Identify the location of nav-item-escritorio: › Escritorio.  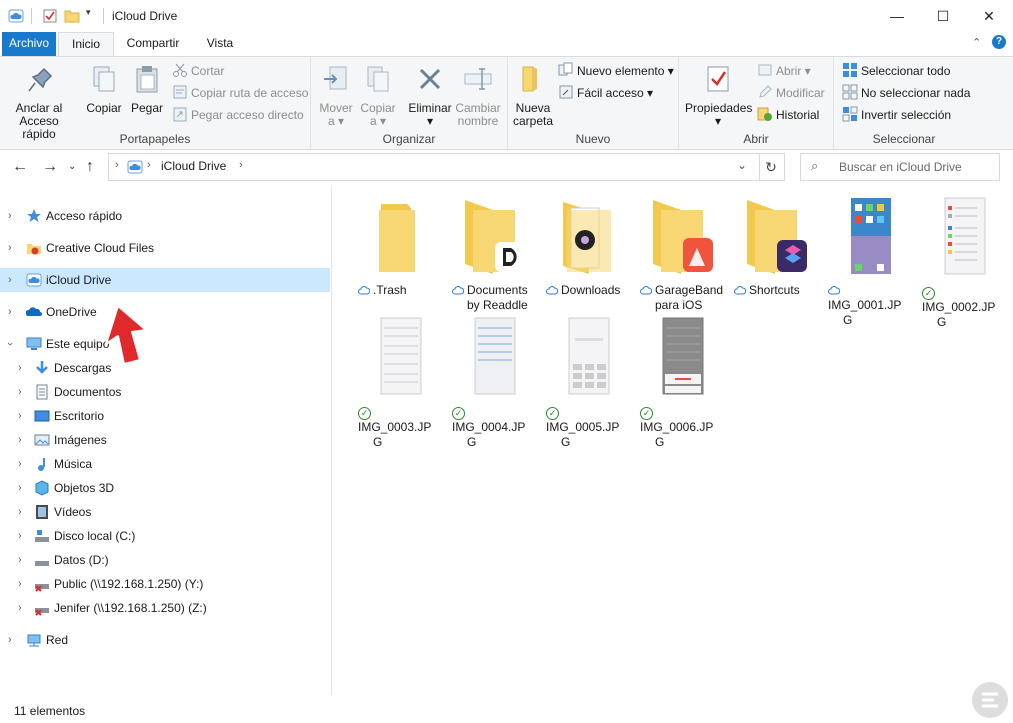
(165, 416).